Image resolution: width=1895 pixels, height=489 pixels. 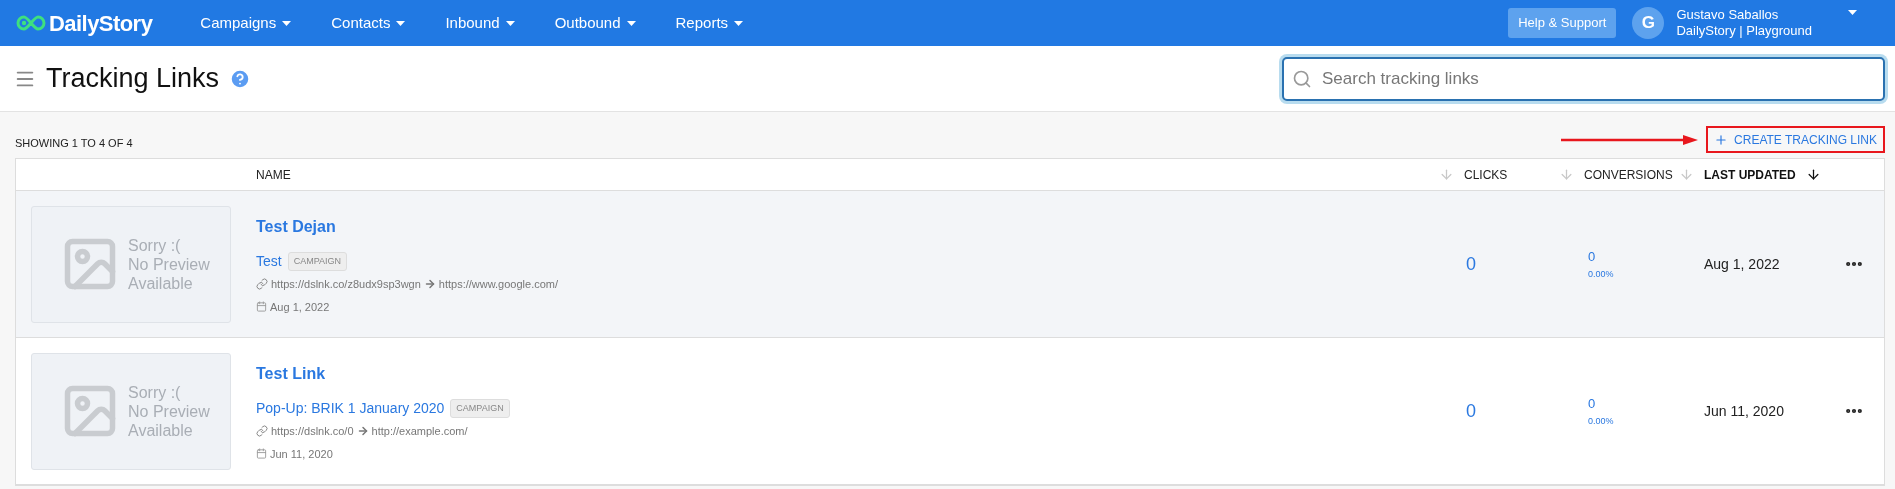 I want to click on column-header: CONVERSIONS, so click(x=1628, y=174).